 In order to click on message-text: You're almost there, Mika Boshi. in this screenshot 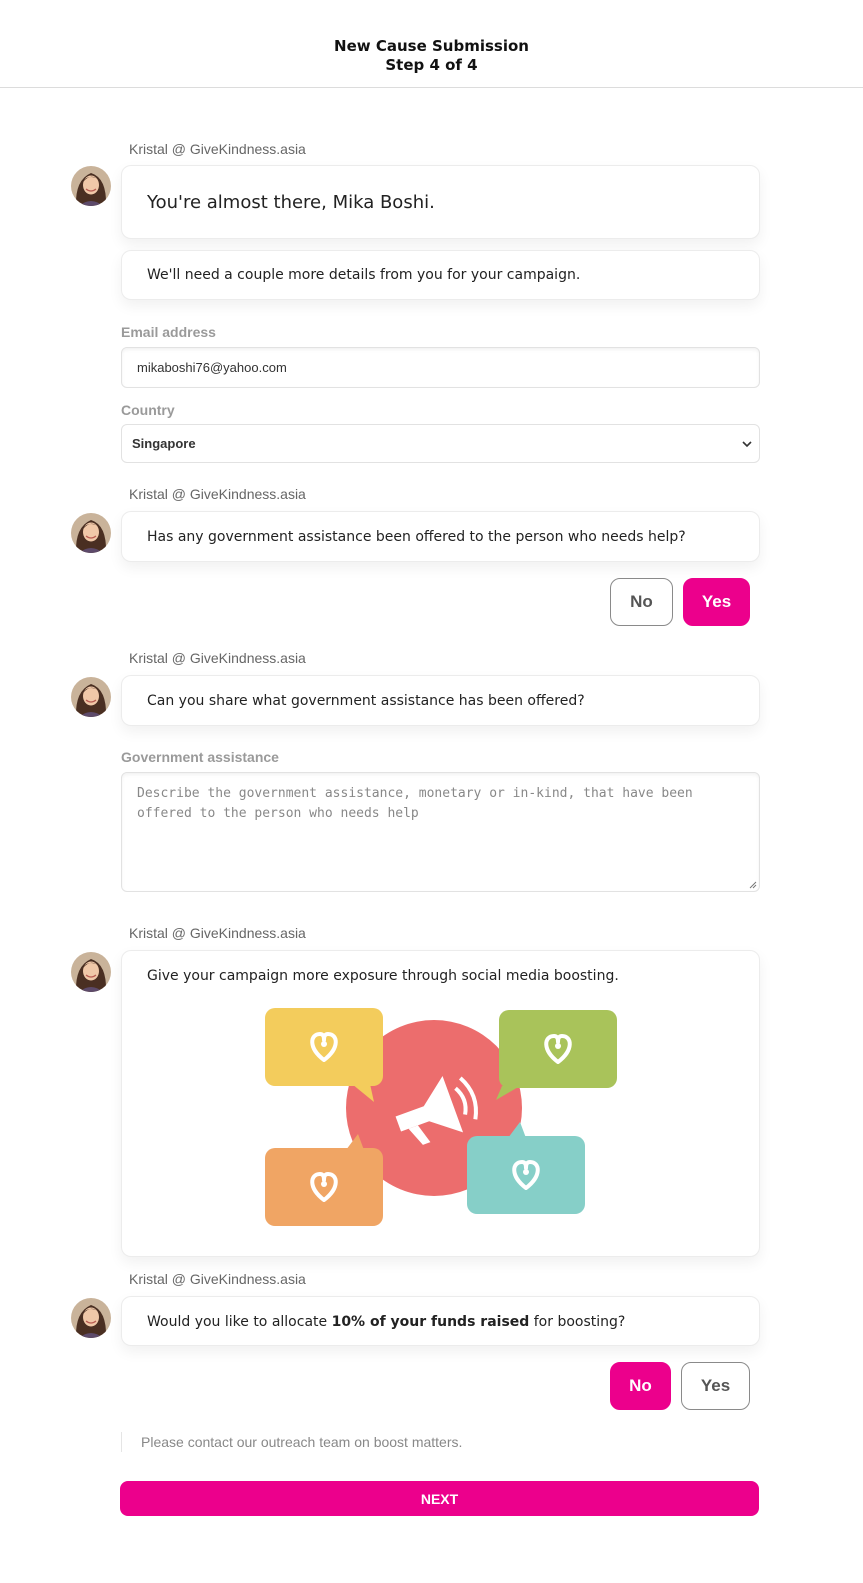, I will do `click(291, 202)`.